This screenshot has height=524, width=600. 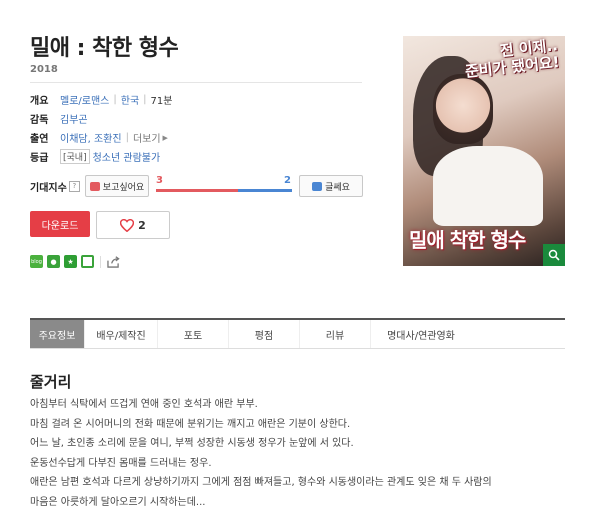 What do you see at coordinates (463, 109) in the screenshot?
I see `poster-face` at bounding box center [463, 109].